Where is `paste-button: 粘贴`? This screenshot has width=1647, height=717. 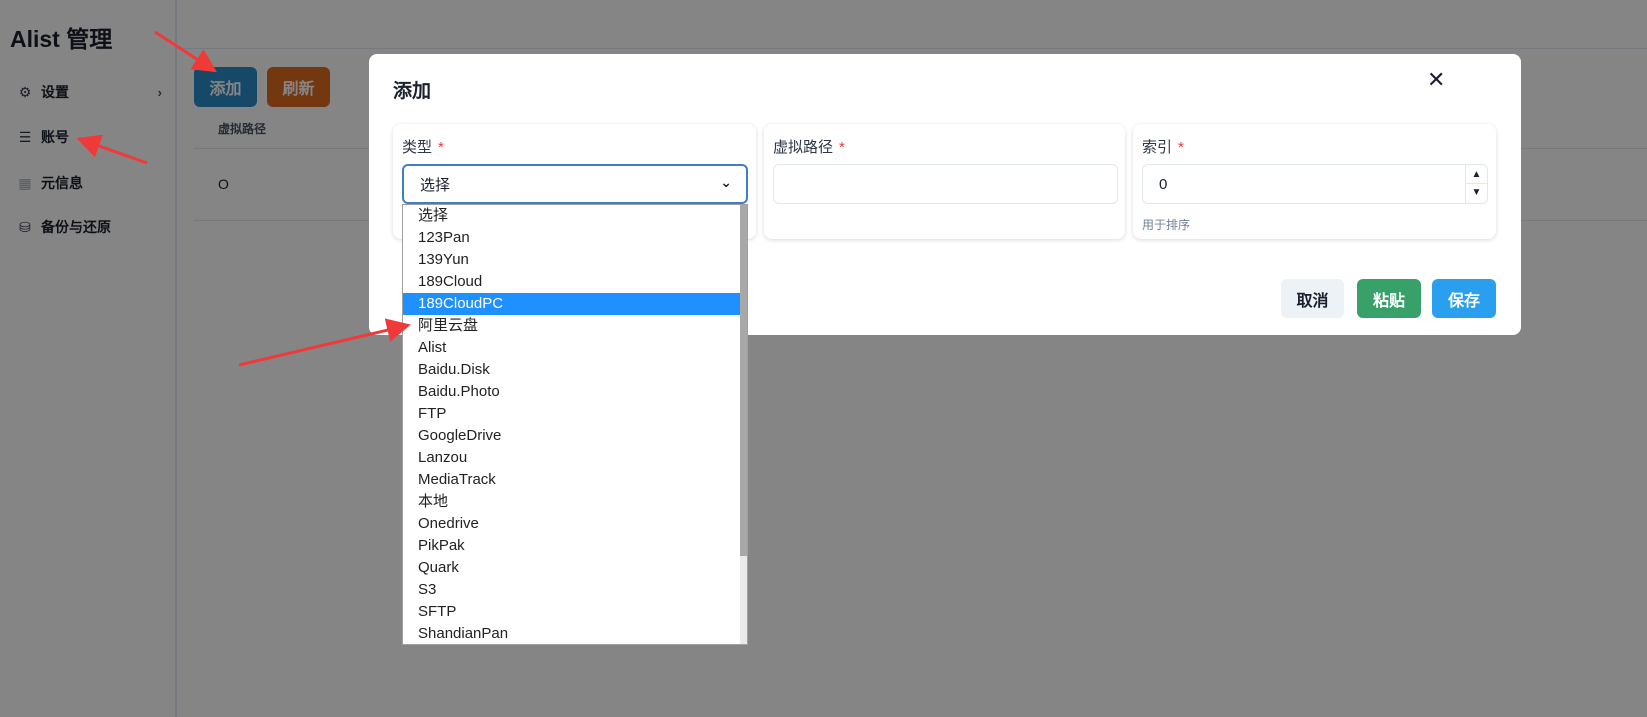
paste-button: 粘贴 is located at coordinates (1389, 298).